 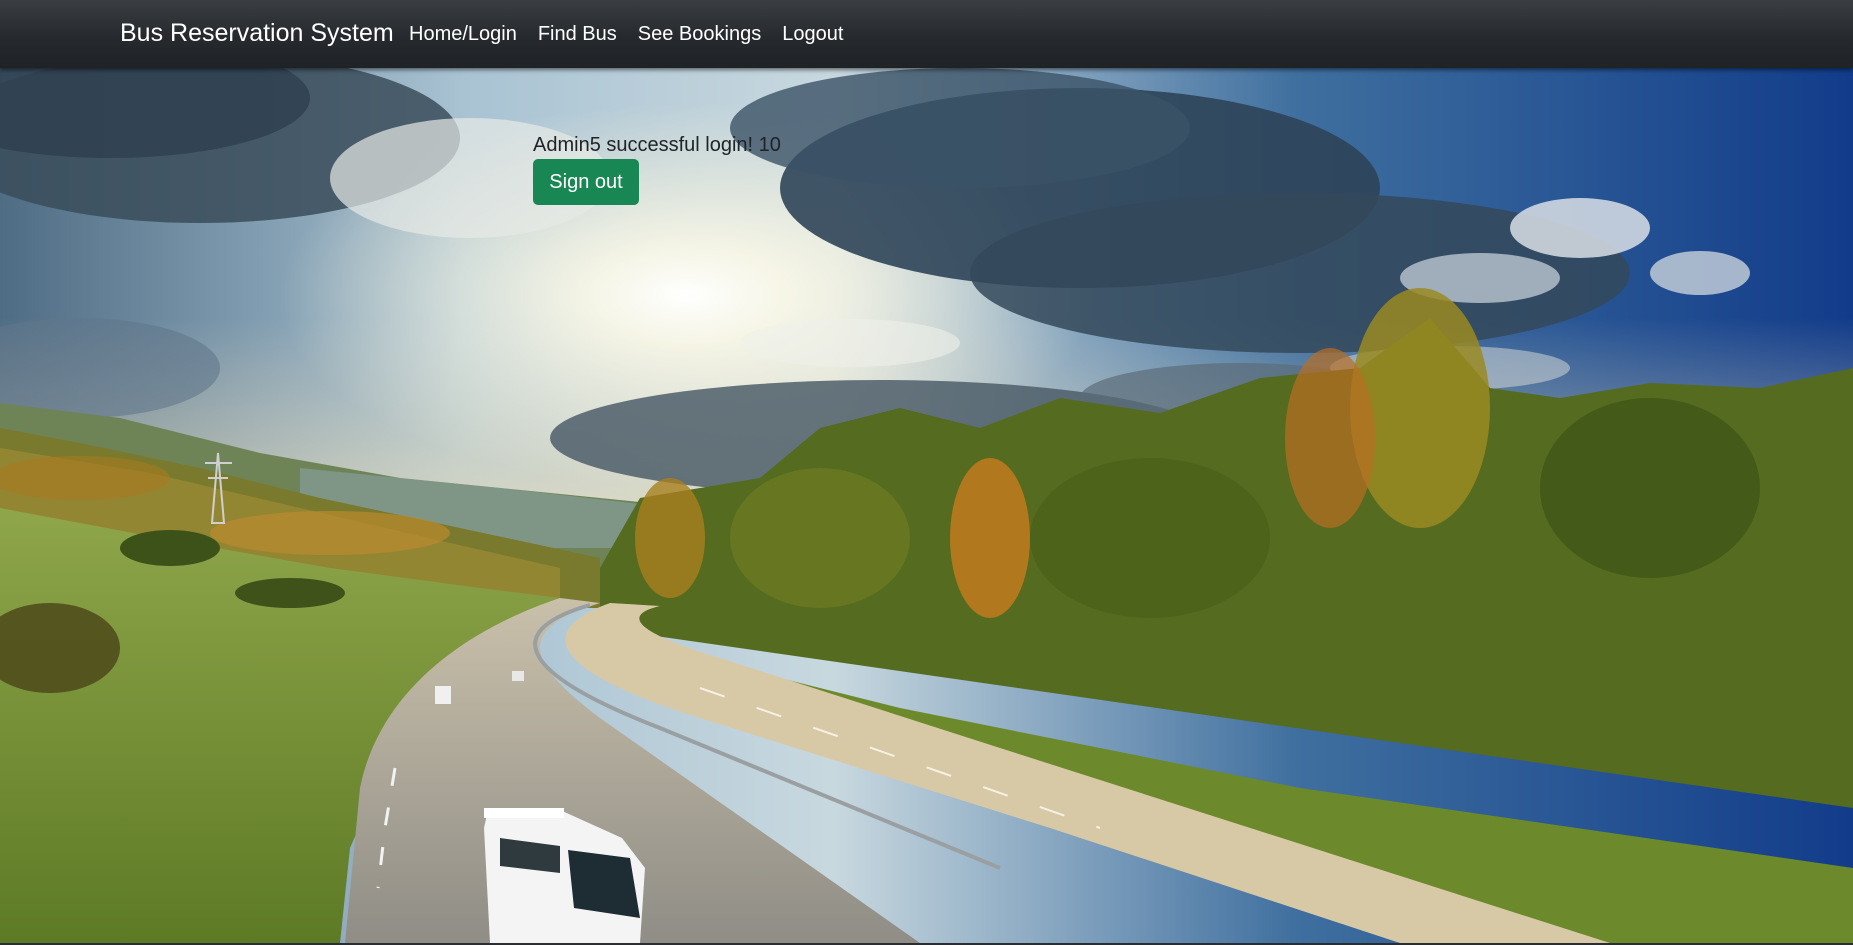 What do you see at coordinates (812, 34) in the screenshot?
I see `nav-link-logout: Logout` at bounding box center [812, 34].